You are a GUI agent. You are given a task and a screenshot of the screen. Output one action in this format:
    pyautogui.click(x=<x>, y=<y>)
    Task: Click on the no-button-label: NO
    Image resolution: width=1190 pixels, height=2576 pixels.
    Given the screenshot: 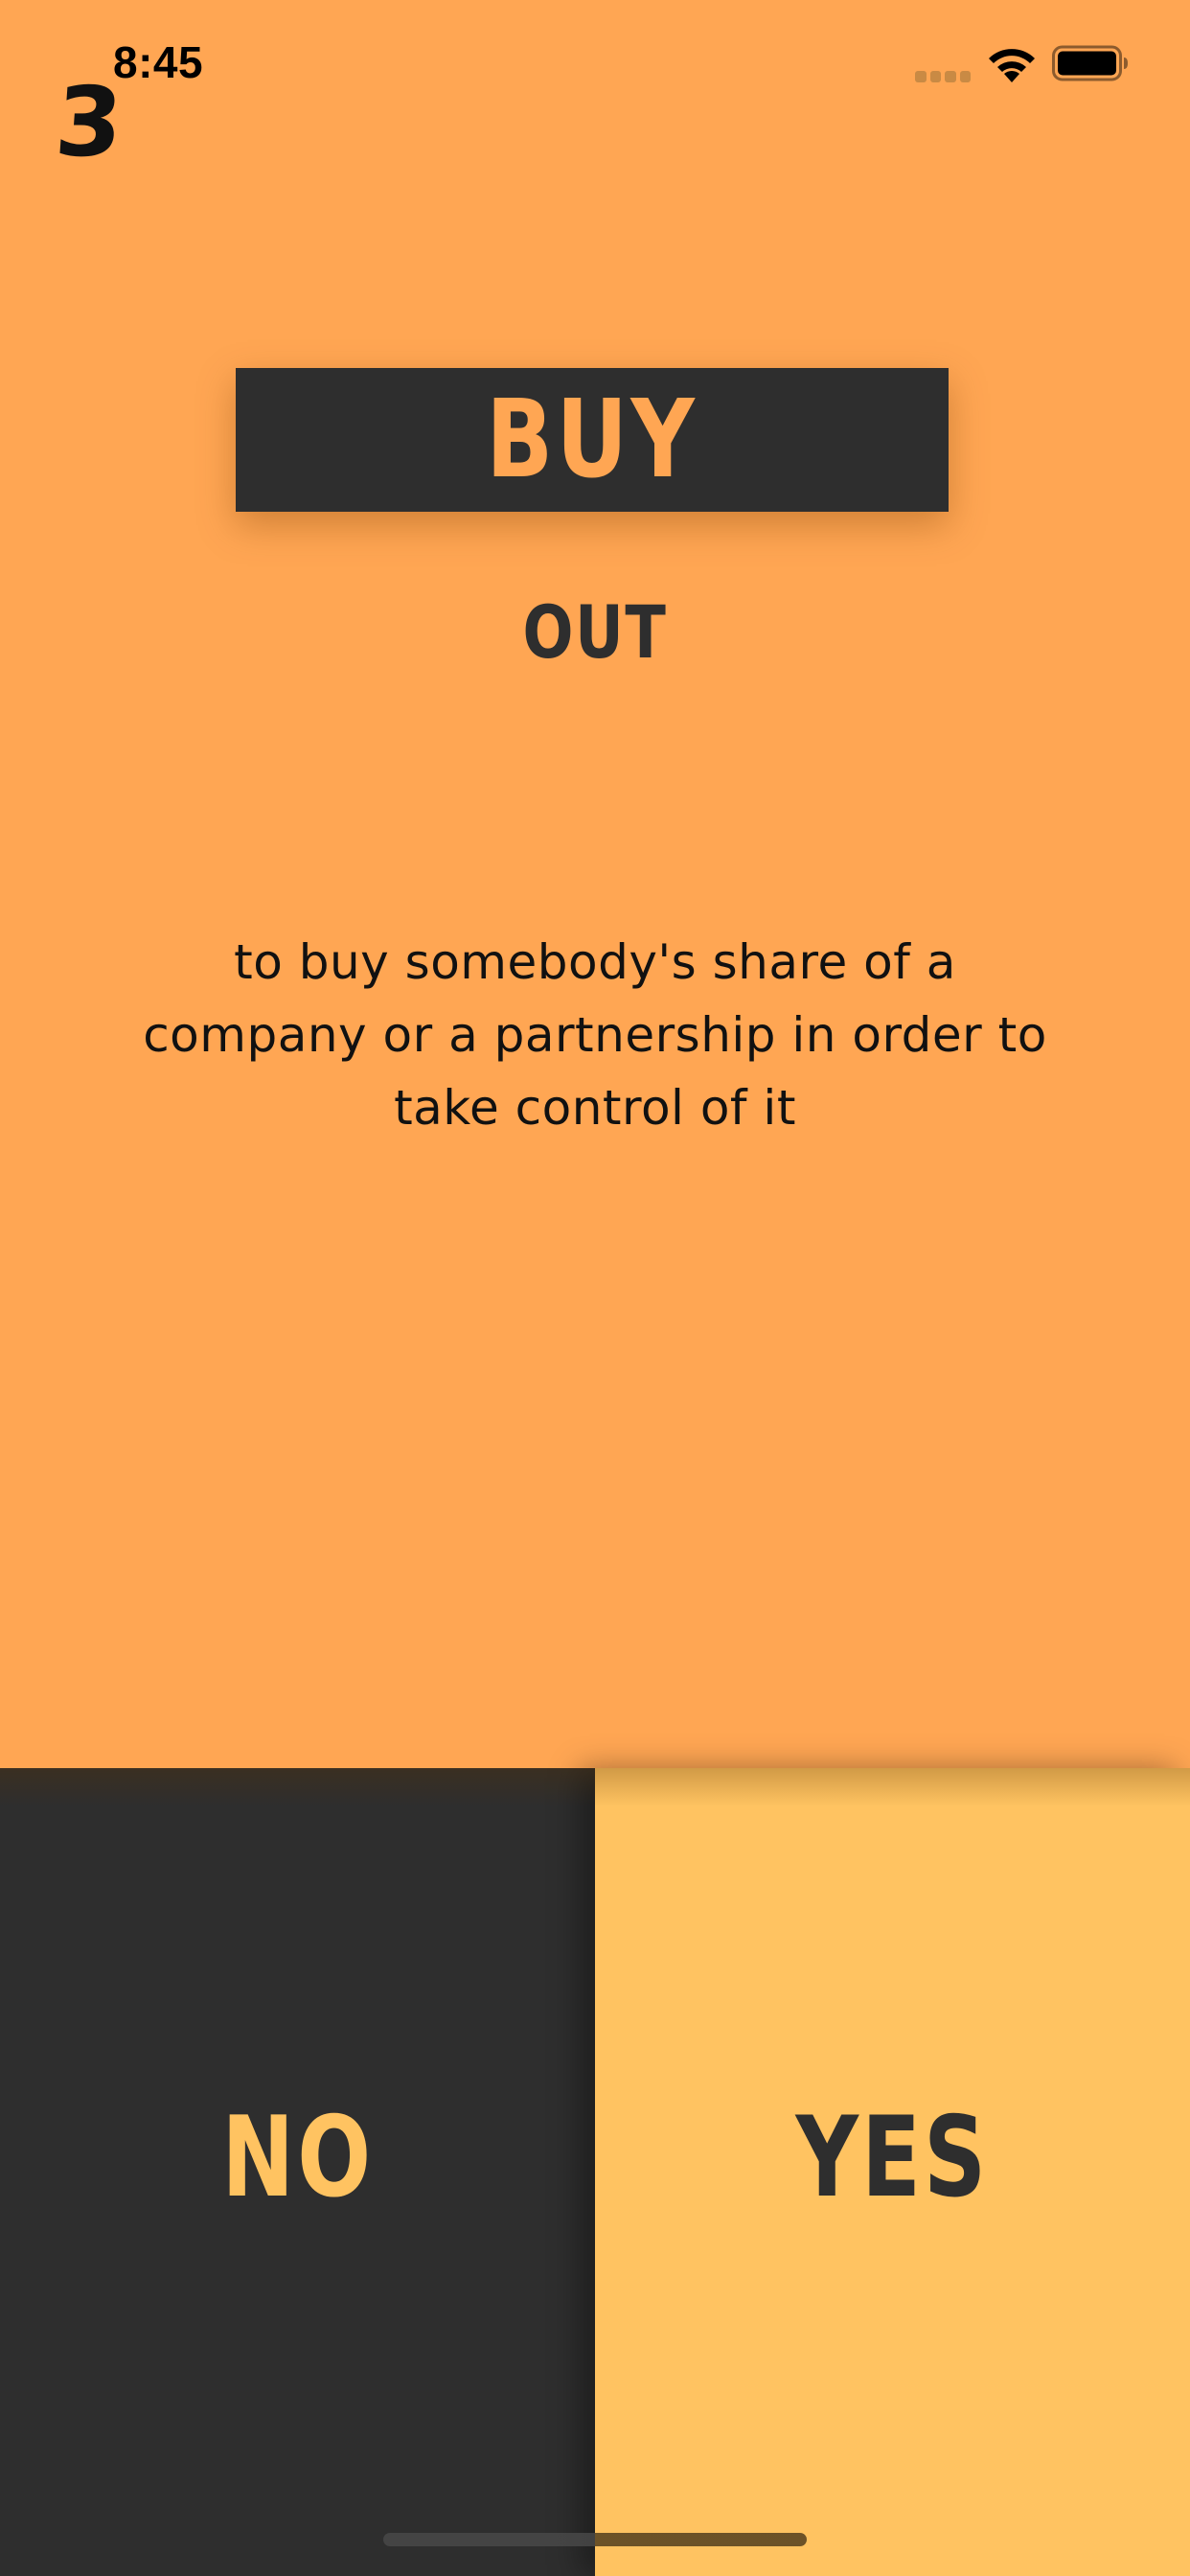 What is the action you would take?
    pyautogui.click(x=297, y=2157)
    